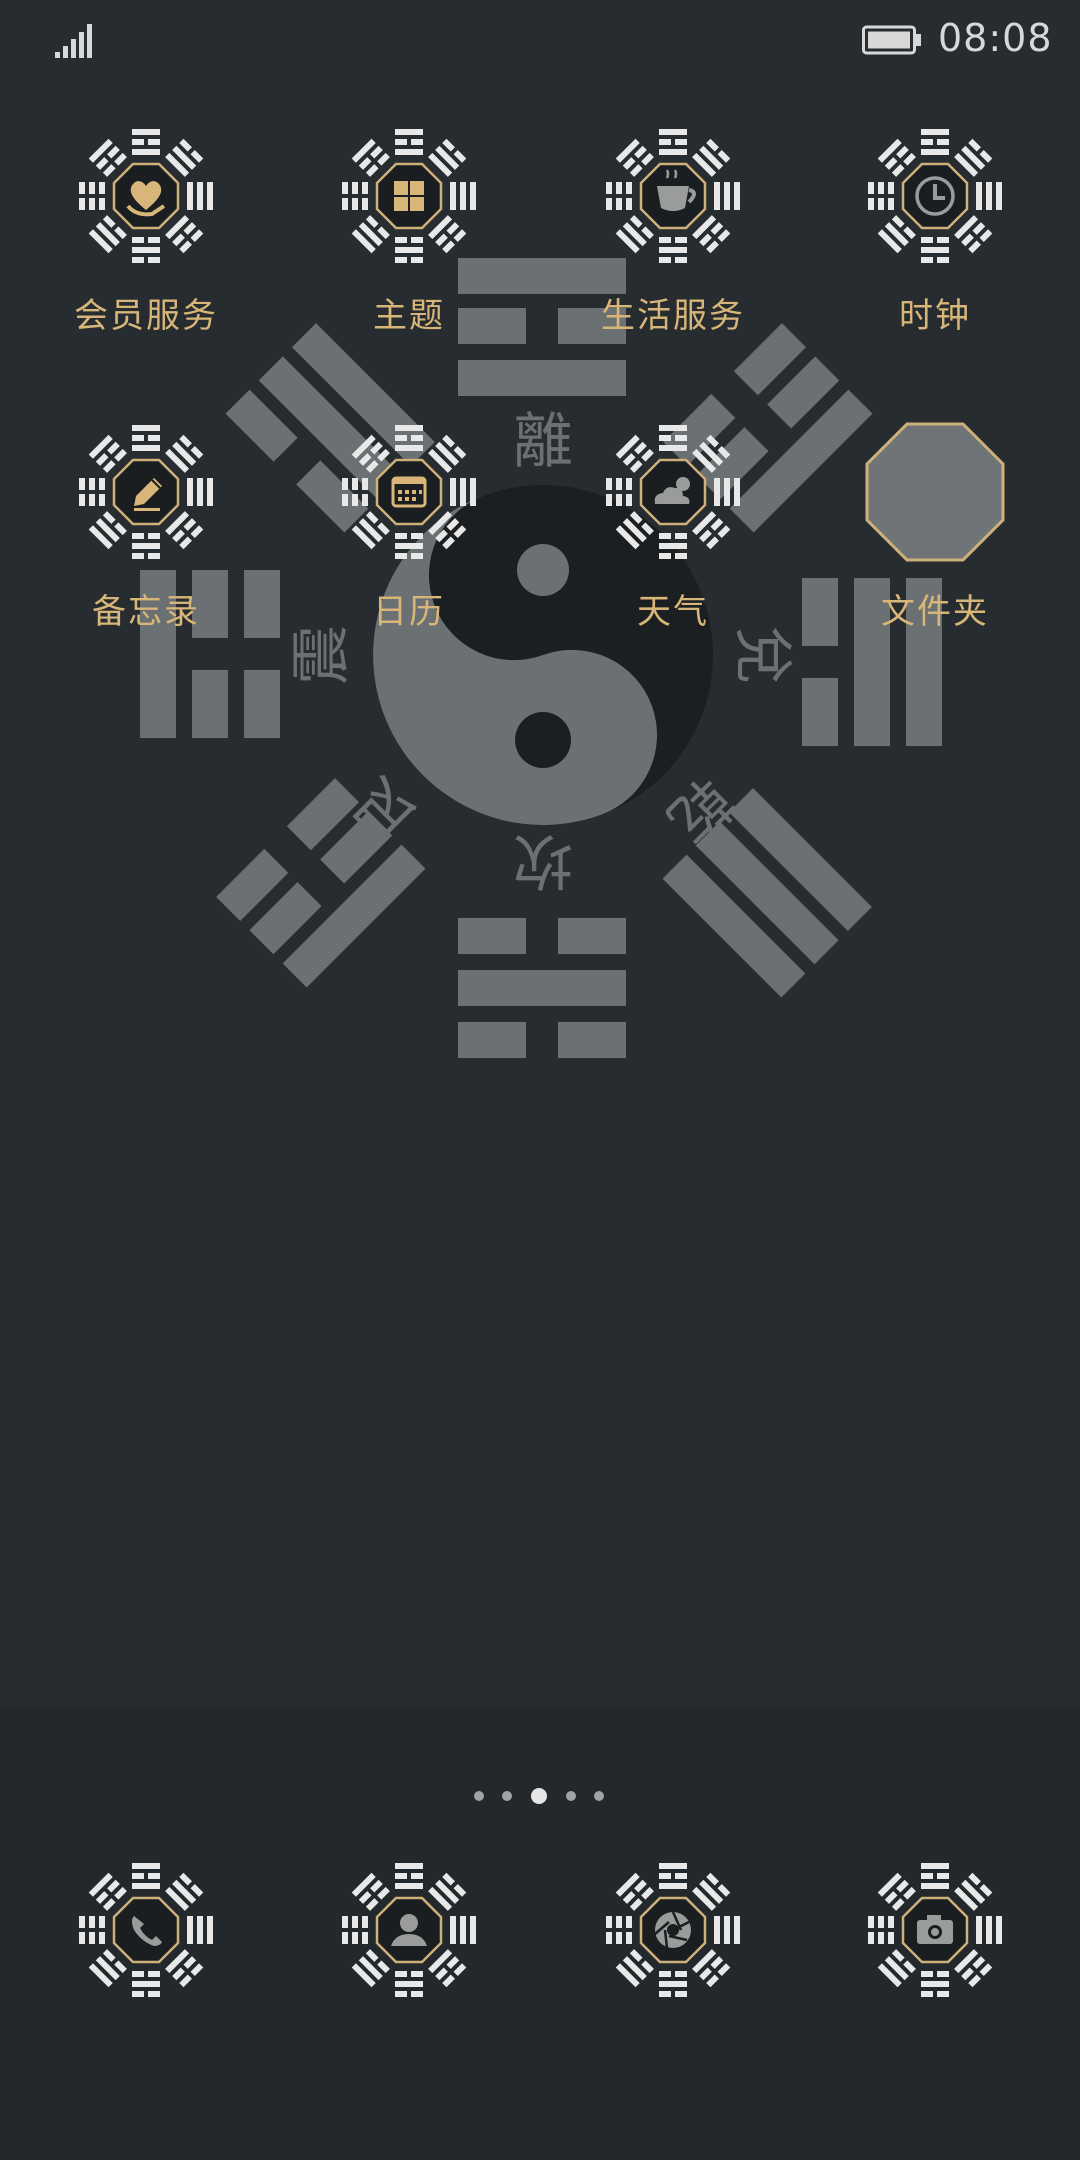 The height and width of the screenshot is (2160, 1080). I want to click on dock-contacts, so click(409, 1930).